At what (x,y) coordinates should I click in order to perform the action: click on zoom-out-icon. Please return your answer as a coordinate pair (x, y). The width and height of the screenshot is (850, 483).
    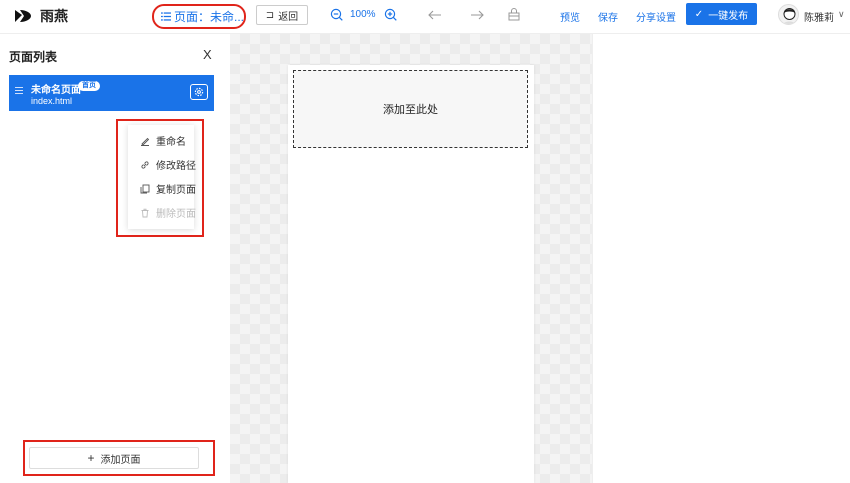
    Looking at the image, I should click on (336, 14).